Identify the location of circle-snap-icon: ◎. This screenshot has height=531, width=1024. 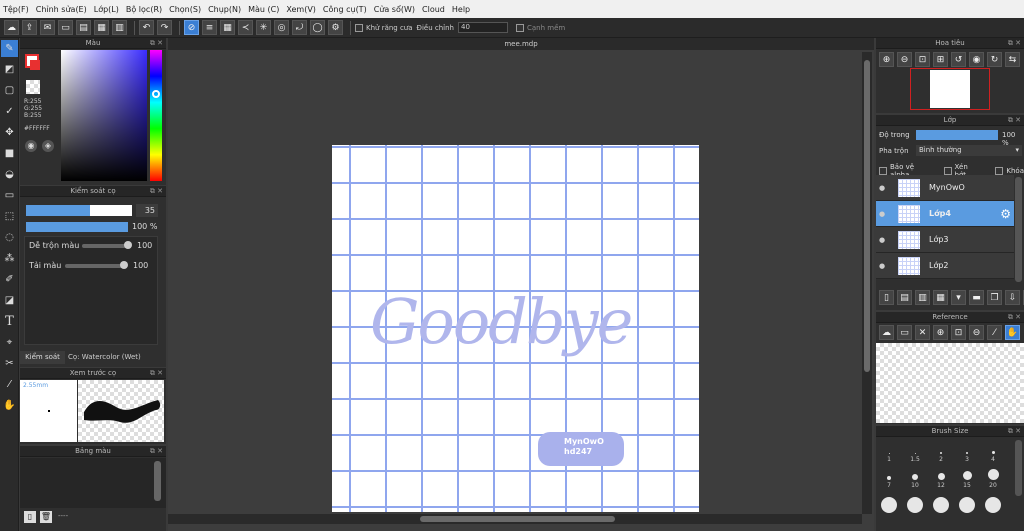
(281, 27).